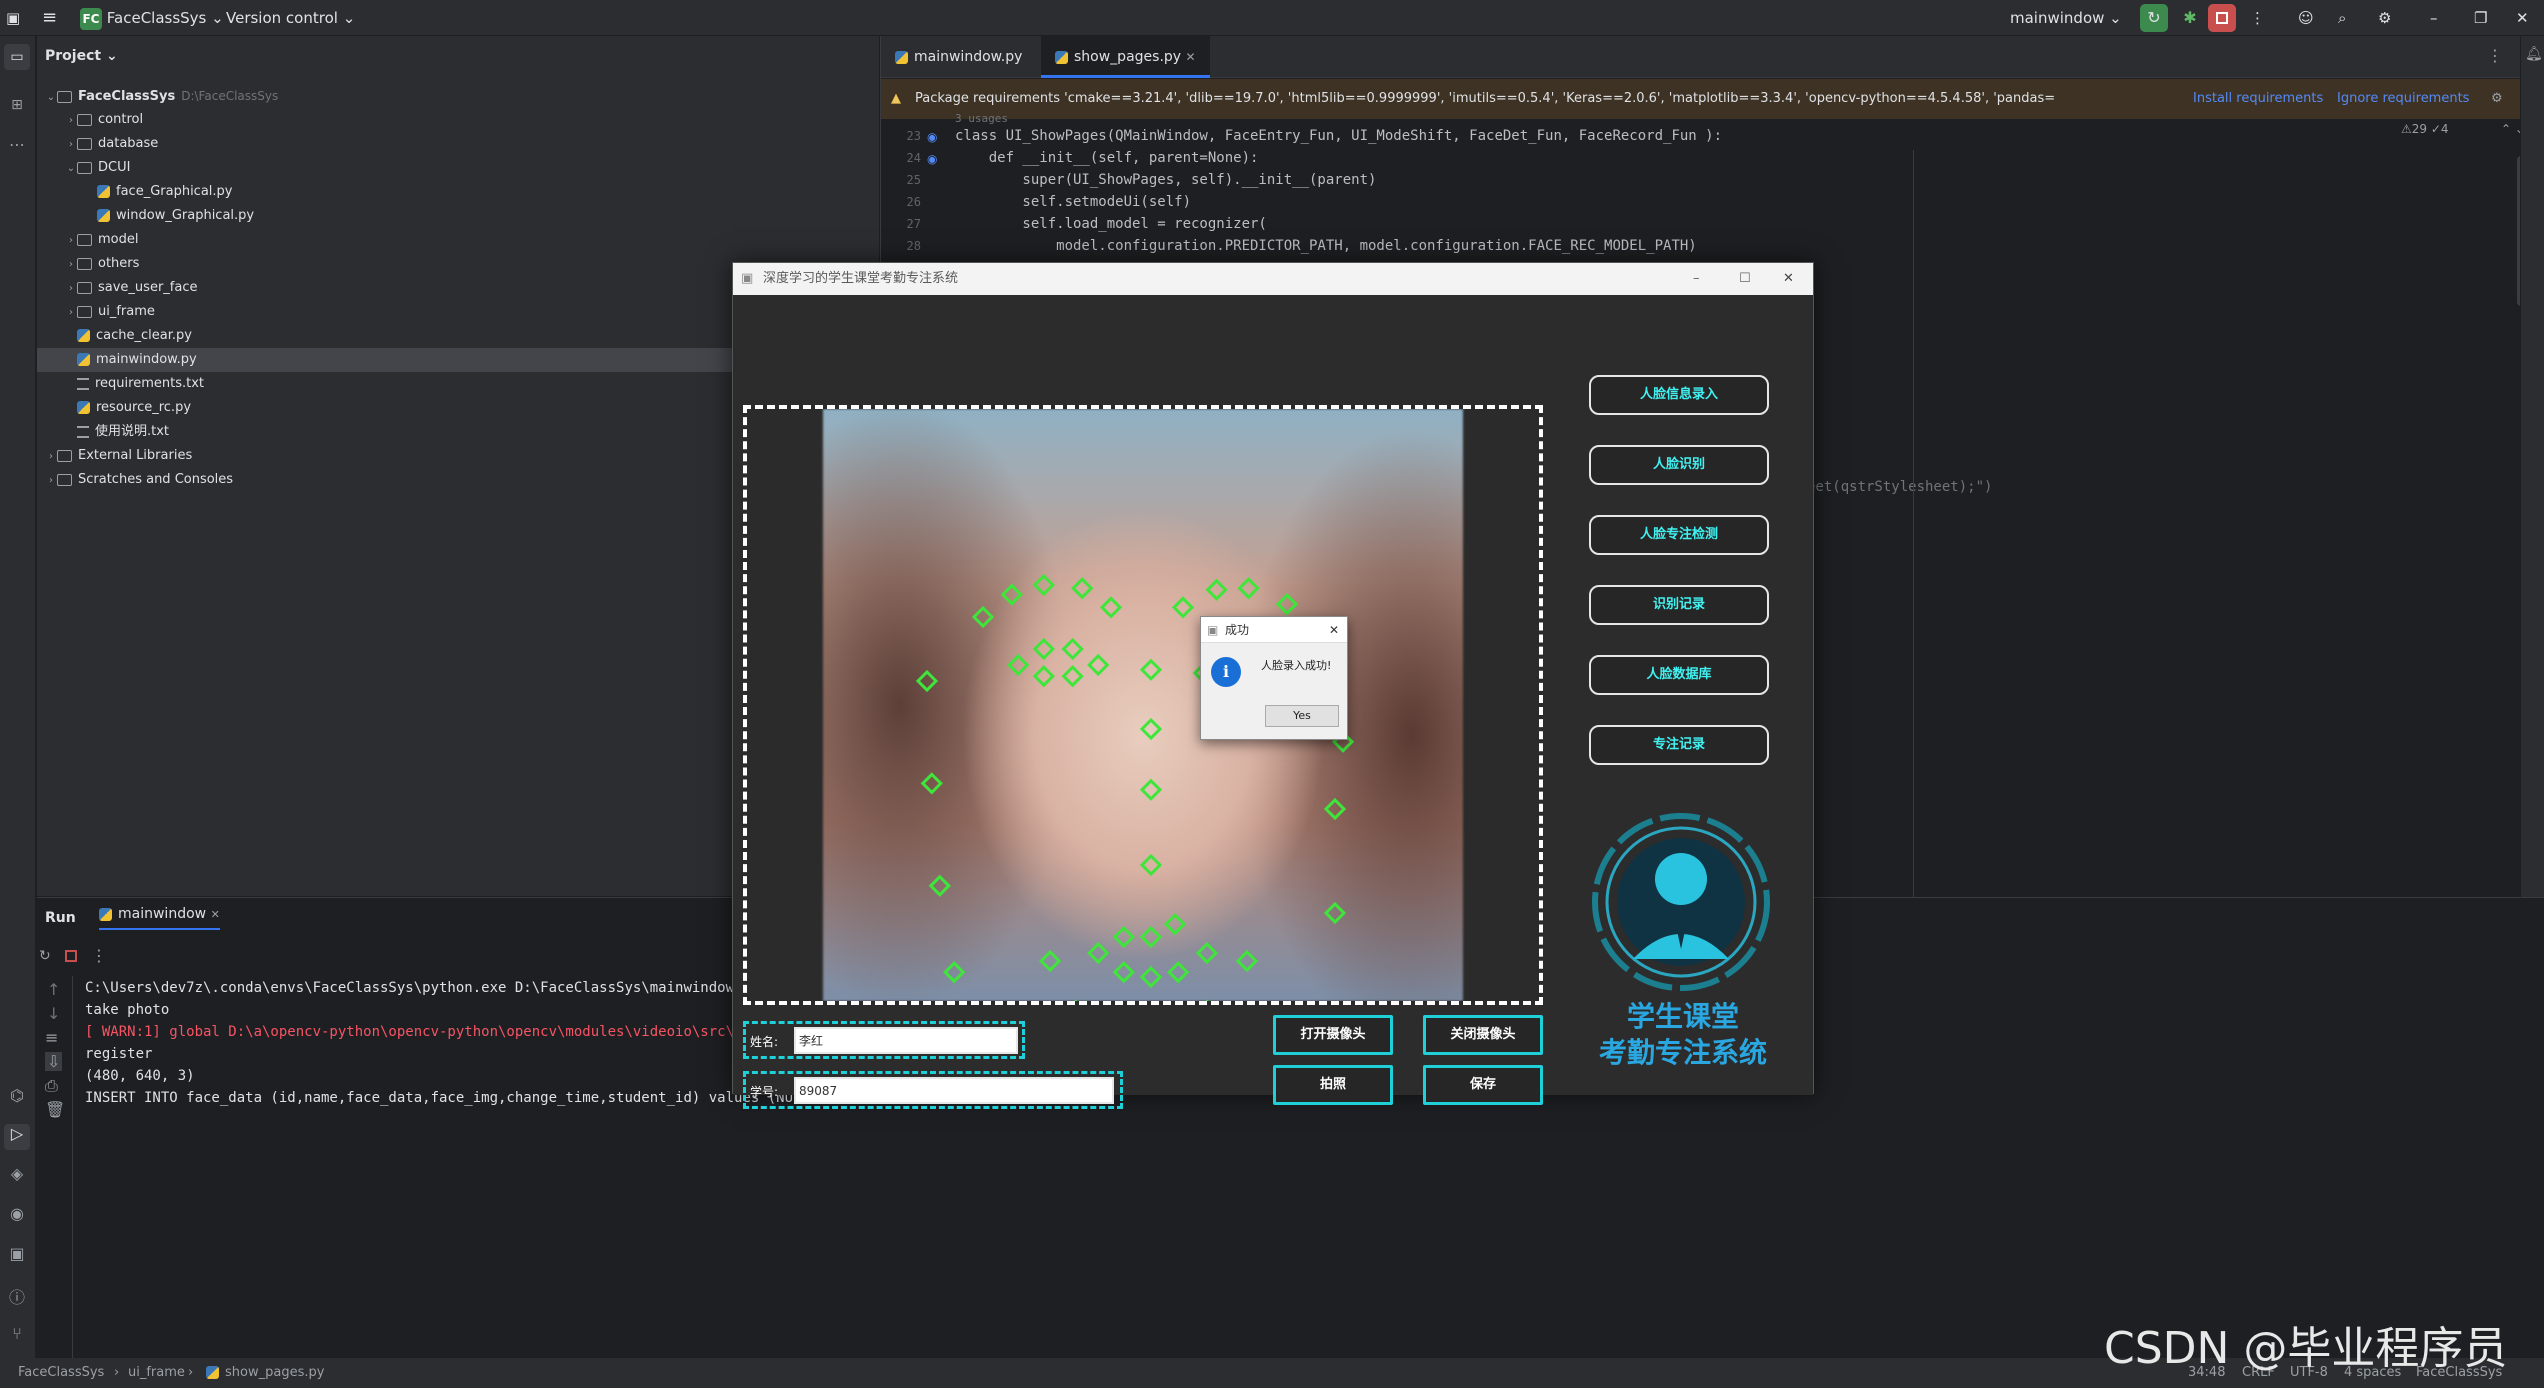 The height and width of the screenshot is (1388, 2544). I want to click on layers-icon: ◈, so click(17, 1177).